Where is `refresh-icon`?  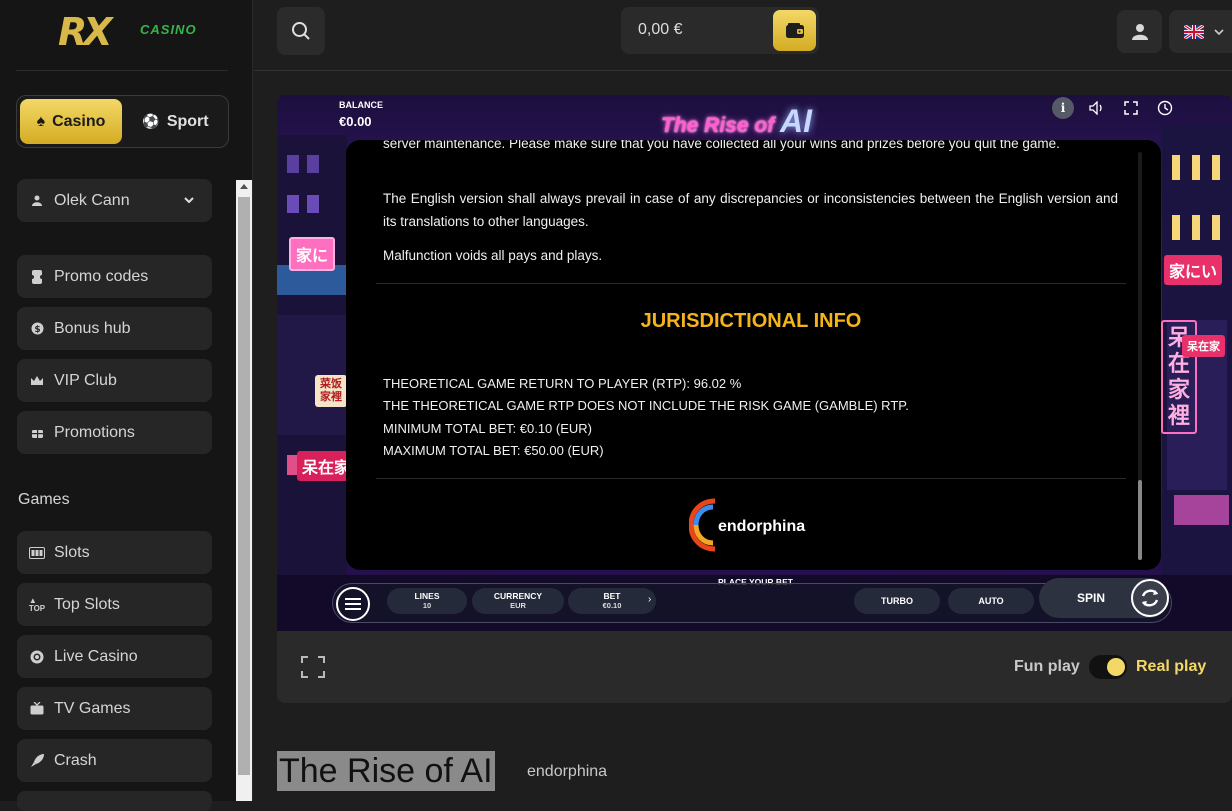 refresh-icon is located at coordinates (1150, 598).